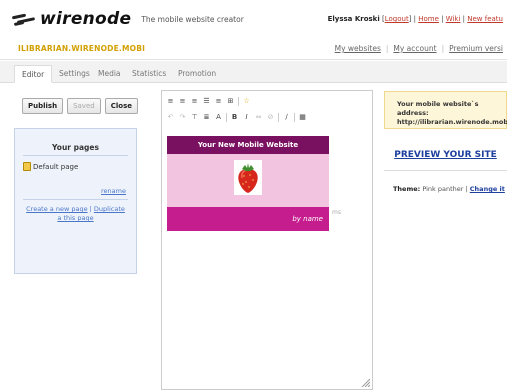 The width and height of the screenshot is (507, 390). I want to click on paragraph-icon: ≣, so click(206, 117).